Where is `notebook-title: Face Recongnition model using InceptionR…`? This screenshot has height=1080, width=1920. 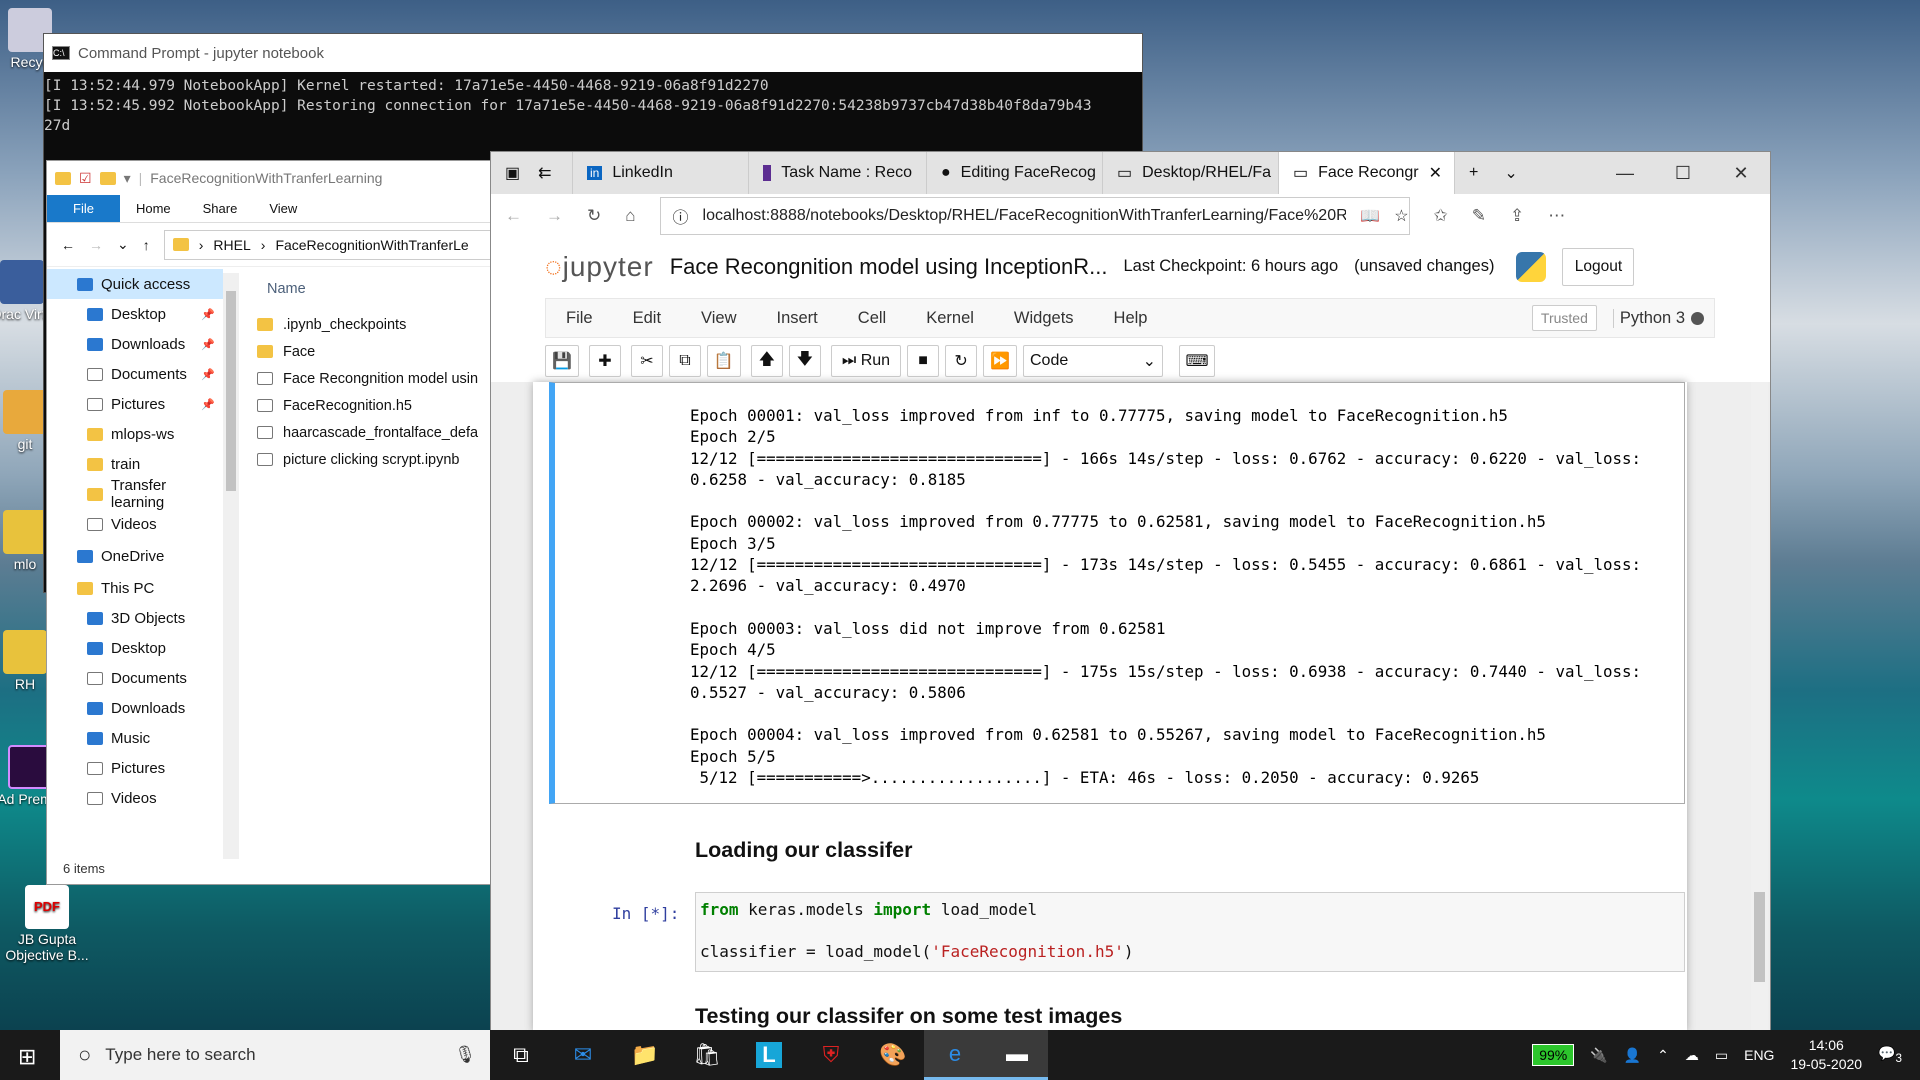
notebook-title: Face Recongnition model using InceptionR… is located at coordinates (889, 267).